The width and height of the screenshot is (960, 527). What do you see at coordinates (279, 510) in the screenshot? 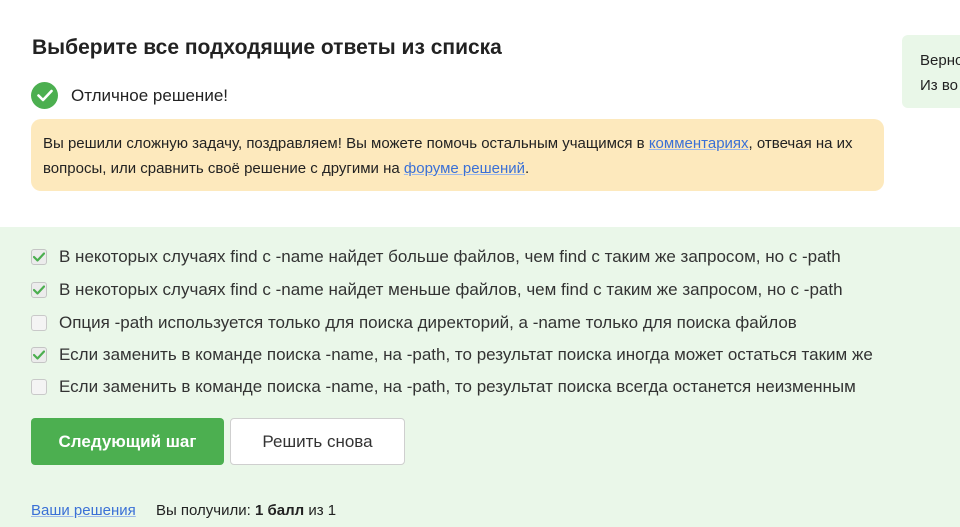
I see `score-value: 1 балл` at bounding box center [279, 510].